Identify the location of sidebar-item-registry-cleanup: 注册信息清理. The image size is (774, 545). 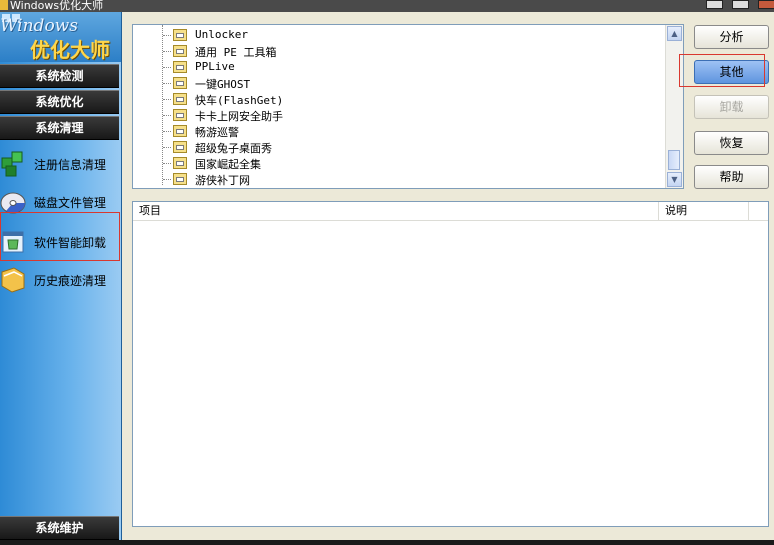
(59, 164).